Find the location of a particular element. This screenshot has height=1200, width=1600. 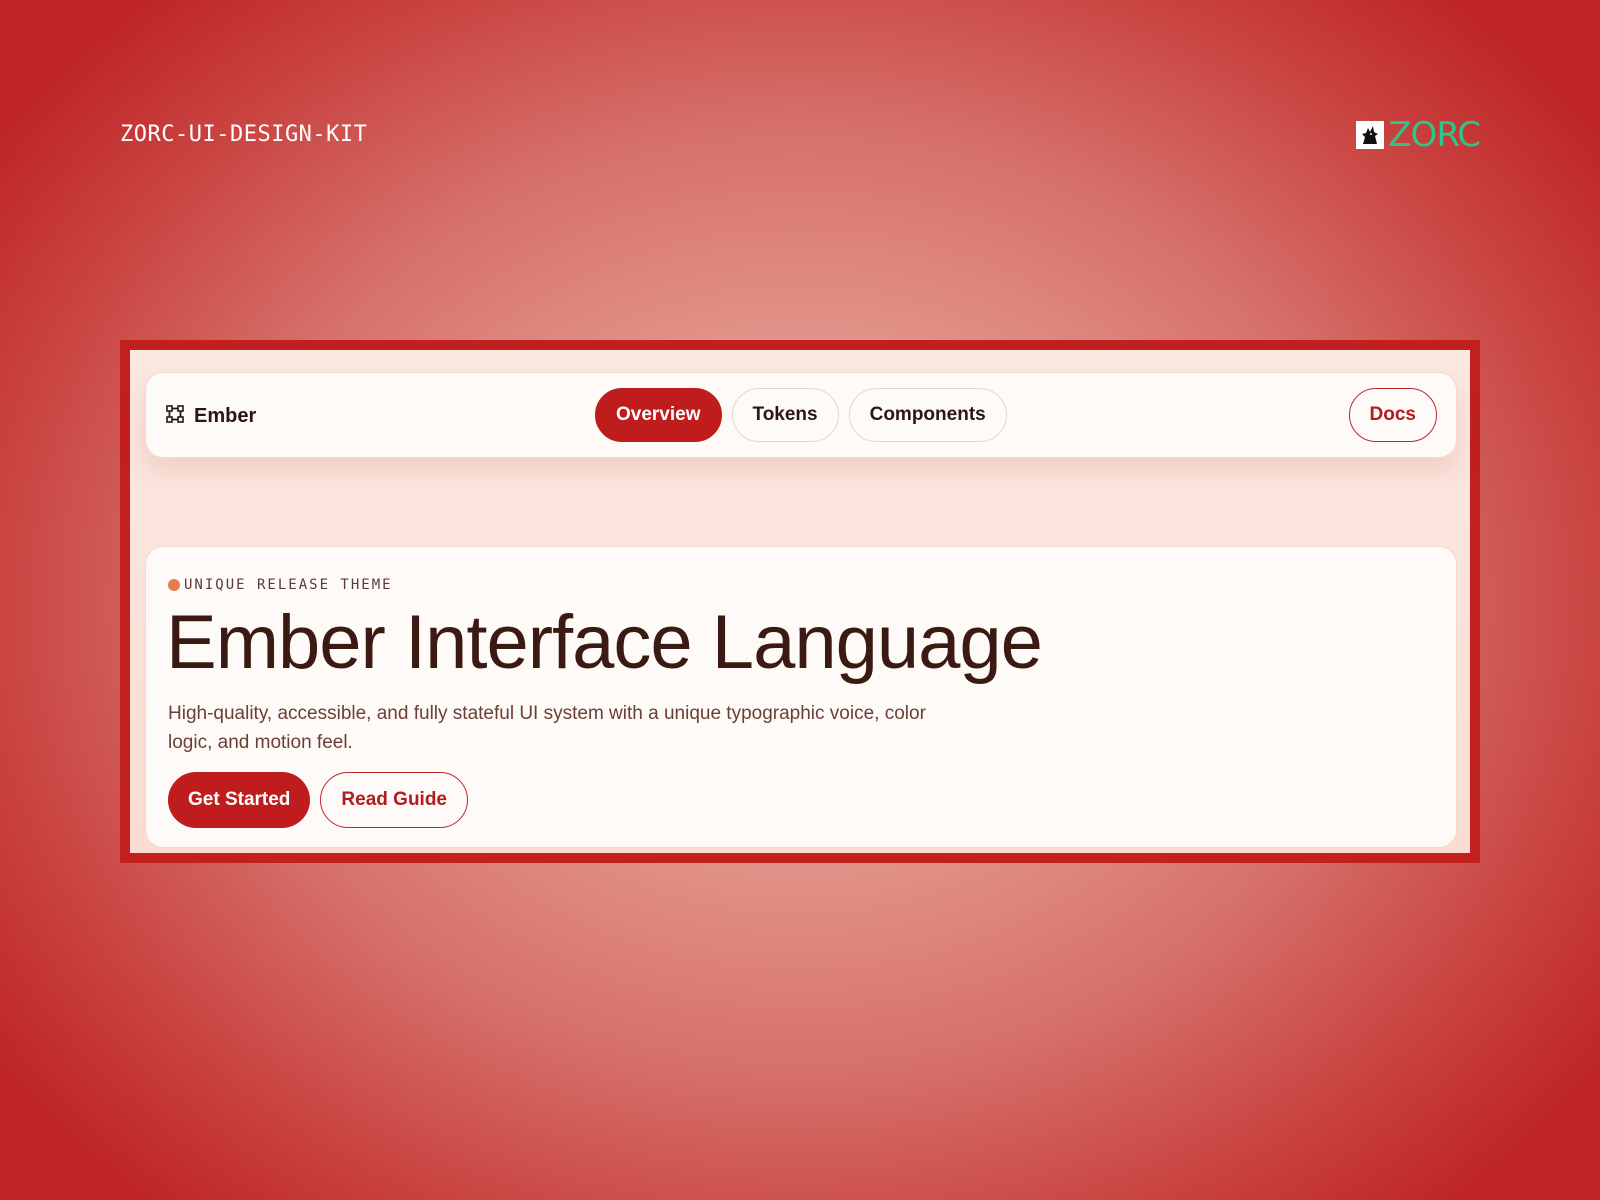

get-started-button: Get Started is located at coordinates (239, 800).